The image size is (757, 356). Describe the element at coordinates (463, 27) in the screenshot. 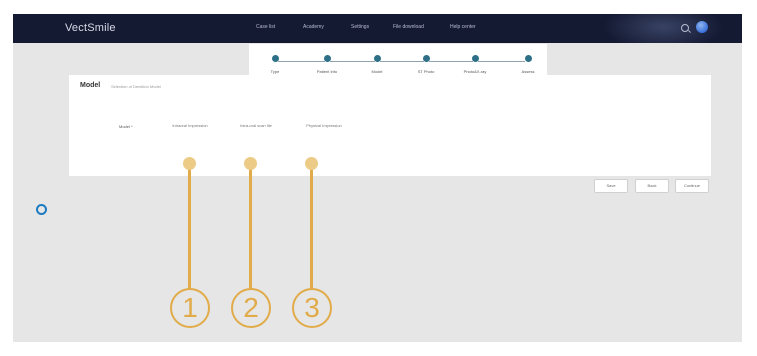

I see `nav-help-center: Help center` at that location.